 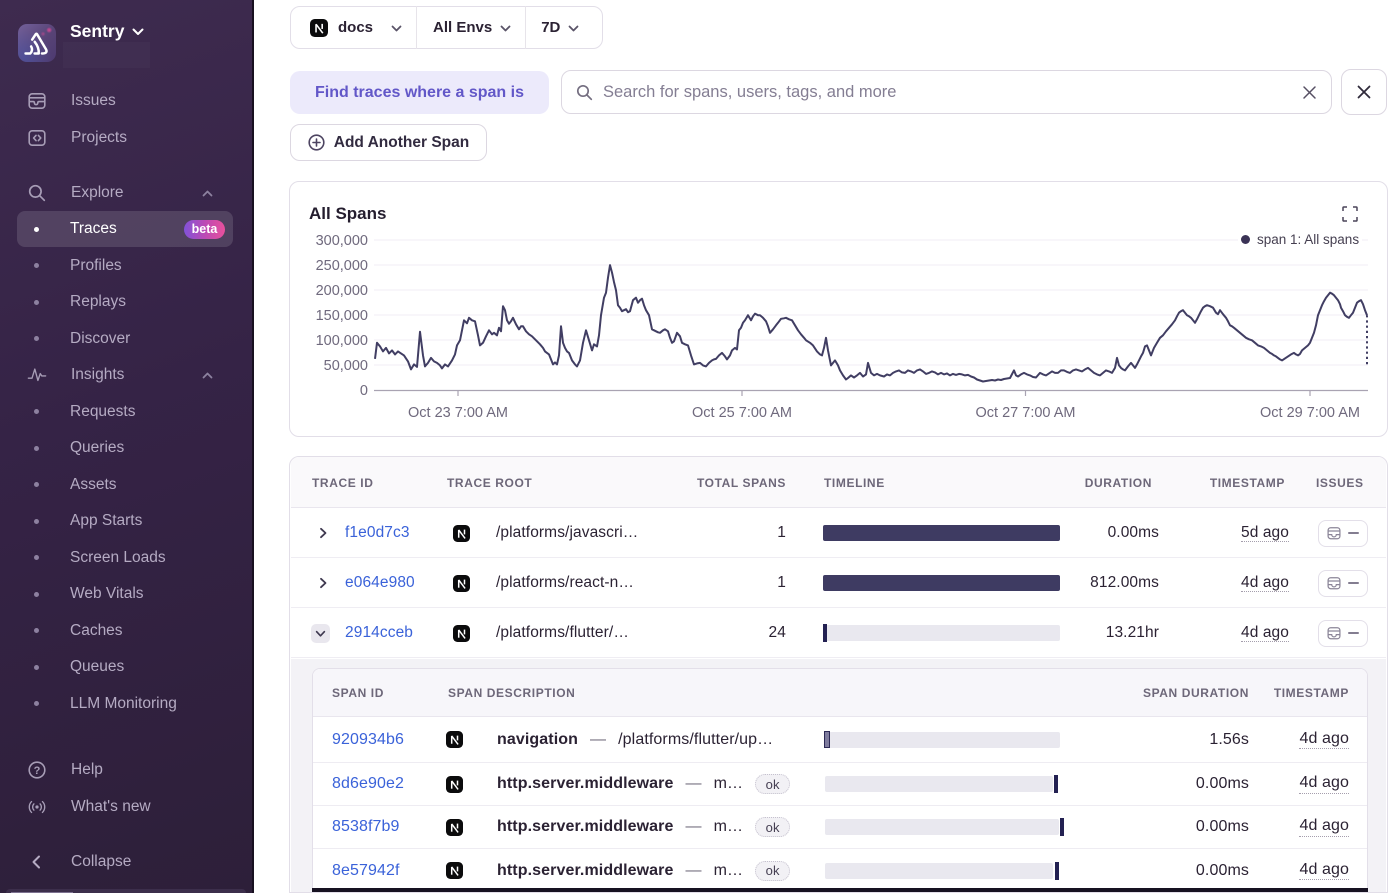 I want to click on svg-text: Oct 23 7:00 AM, so click(x=458, y=413).